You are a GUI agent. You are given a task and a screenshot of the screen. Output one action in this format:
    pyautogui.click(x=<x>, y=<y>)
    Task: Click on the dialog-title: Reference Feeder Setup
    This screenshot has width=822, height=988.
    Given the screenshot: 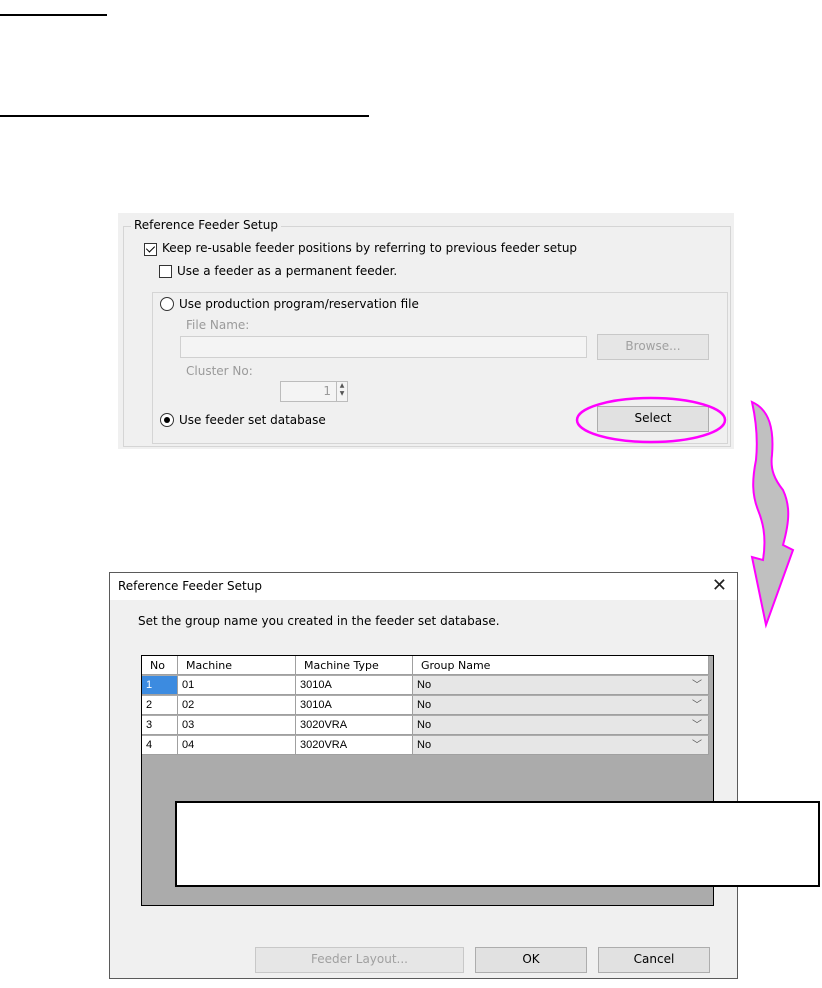 What is the action you would take?
    pyautogui.click(x=190, y=586)
    